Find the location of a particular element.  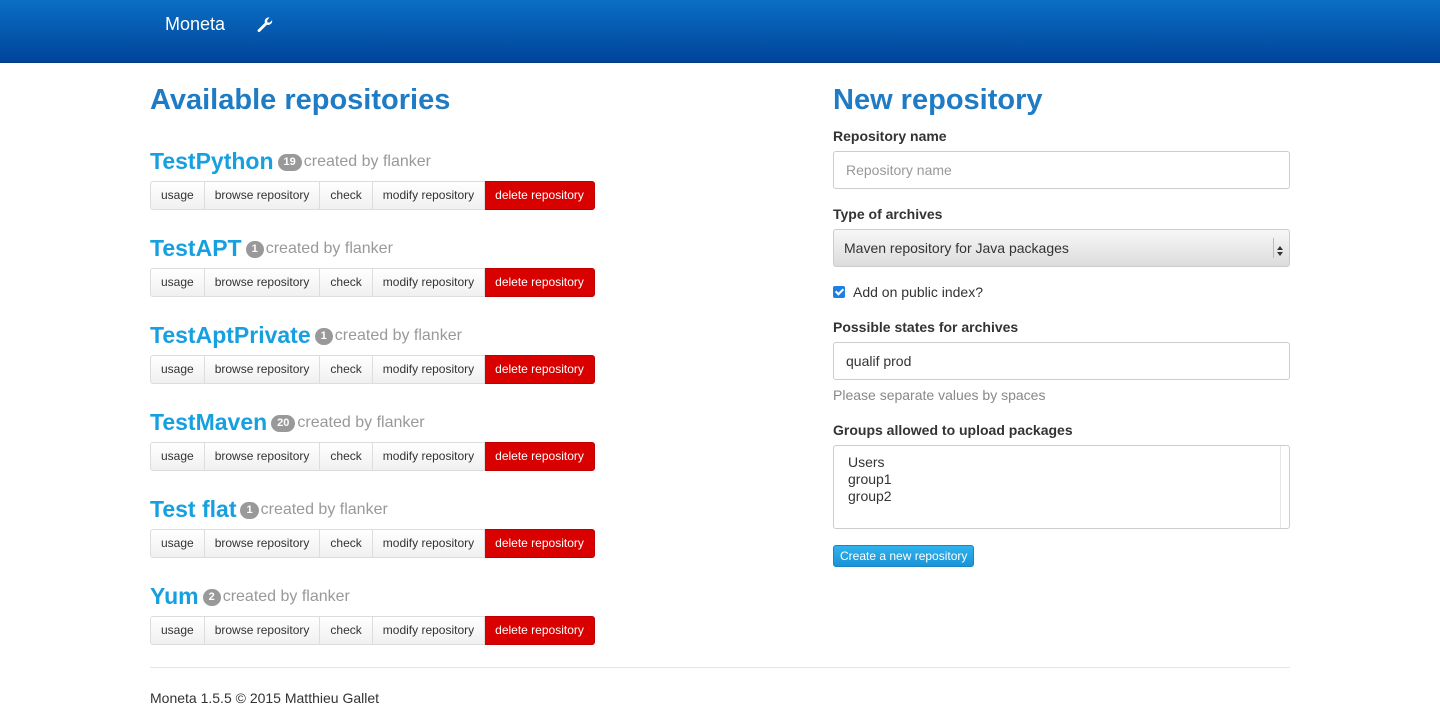

navbar: Moneta is located at coordinates (720, 31).